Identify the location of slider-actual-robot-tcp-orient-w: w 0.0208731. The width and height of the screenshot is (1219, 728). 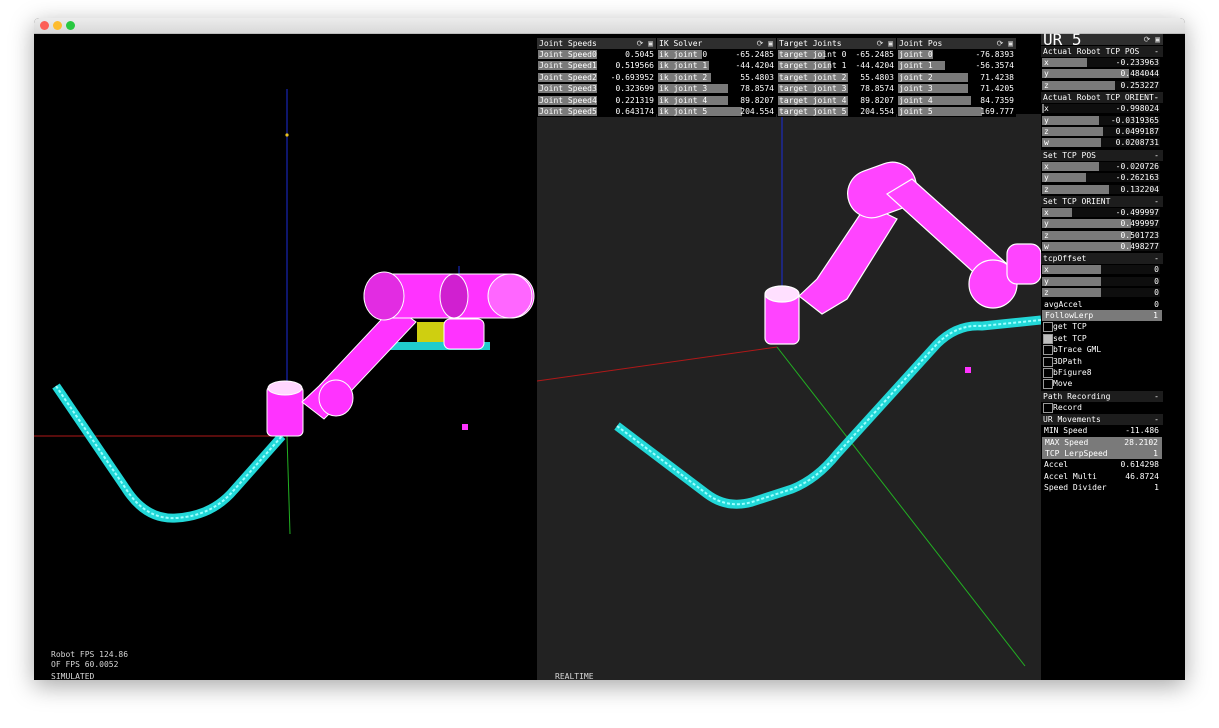
(1102, 142).